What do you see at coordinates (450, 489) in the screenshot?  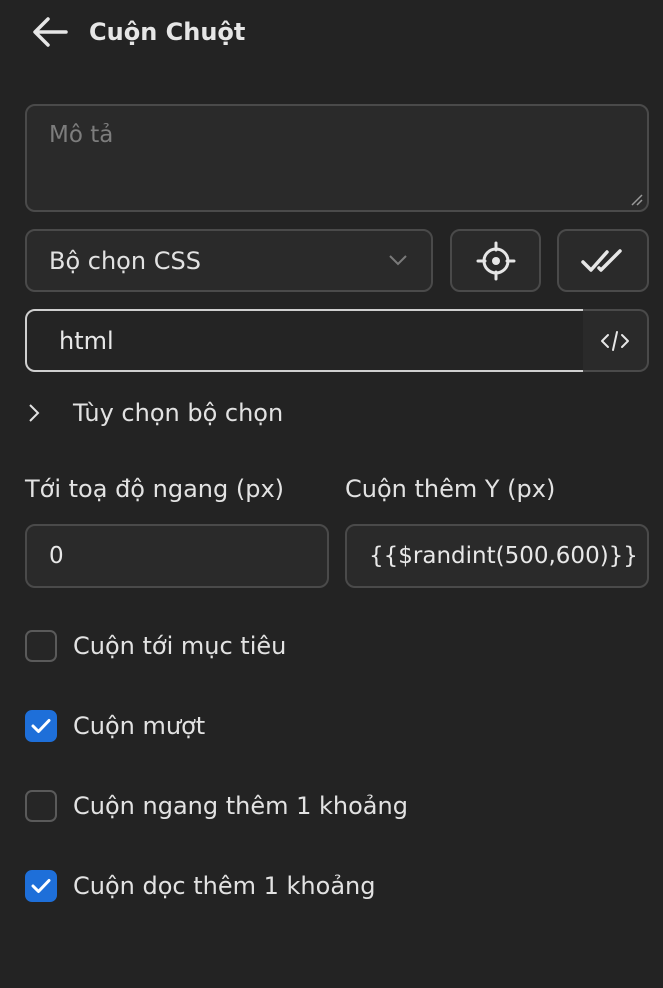 I see `scroll-y-label: Cuộn thêm Y (px)` at bounding box center [450, 489].